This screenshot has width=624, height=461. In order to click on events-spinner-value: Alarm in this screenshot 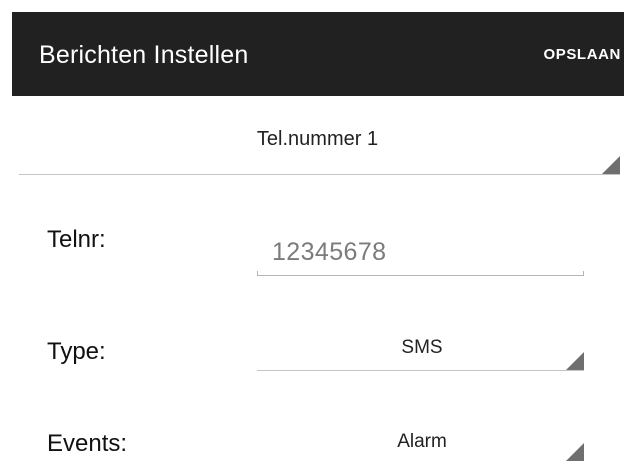, I will do `click(422, 441)`.